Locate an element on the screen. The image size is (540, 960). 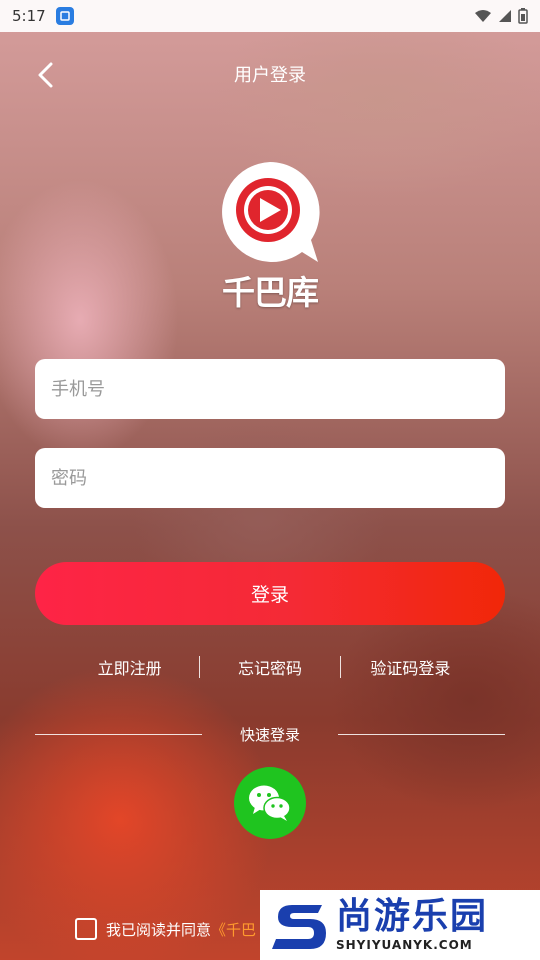
signal-icon is located at coordinates (505, 16).